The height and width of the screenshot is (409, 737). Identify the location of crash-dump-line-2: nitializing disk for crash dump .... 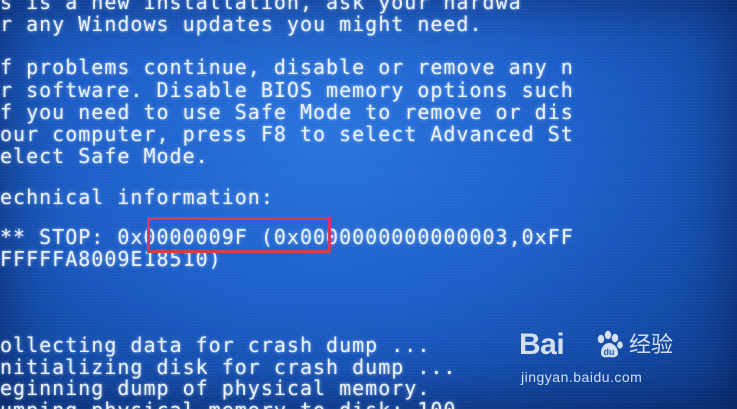
(228, 367).